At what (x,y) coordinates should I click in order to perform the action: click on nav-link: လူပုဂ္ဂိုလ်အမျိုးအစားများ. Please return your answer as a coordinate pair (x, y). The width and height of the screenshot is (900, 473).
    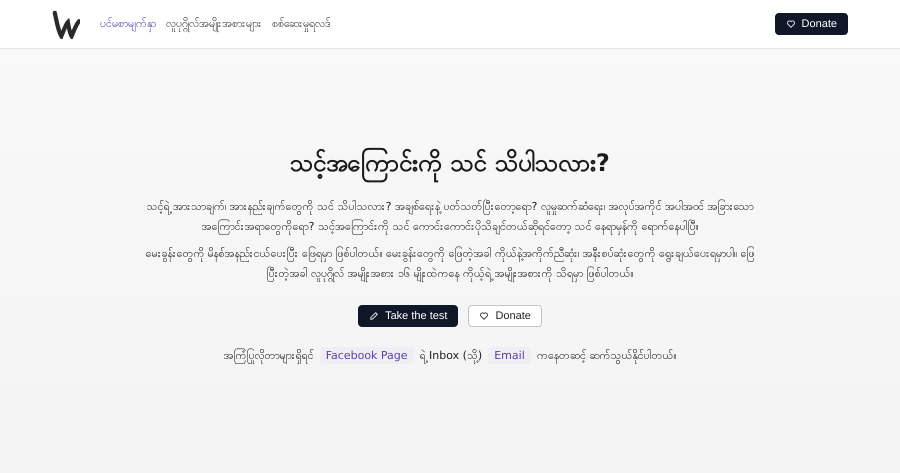
    Looking at the image, I should click on (214, 24).